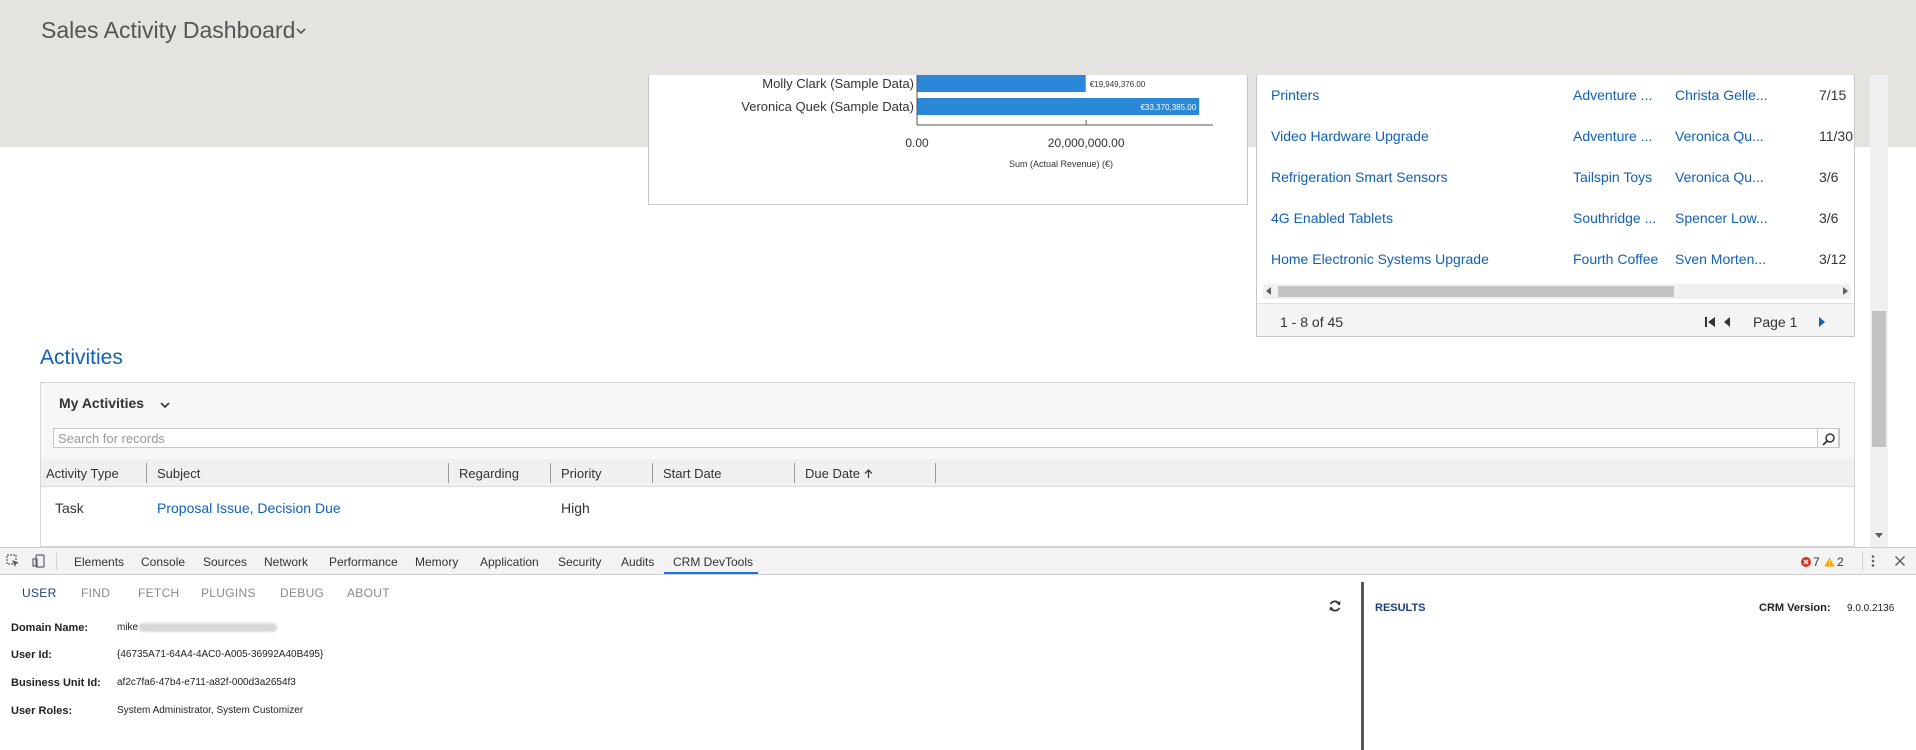 The width and height of the screenshot is (1916, 750). Describe the element at coordinates (1359, 177) in the screenshot. I see `opportunity-name-link: Refrigeration Smart Sensors` at that location.